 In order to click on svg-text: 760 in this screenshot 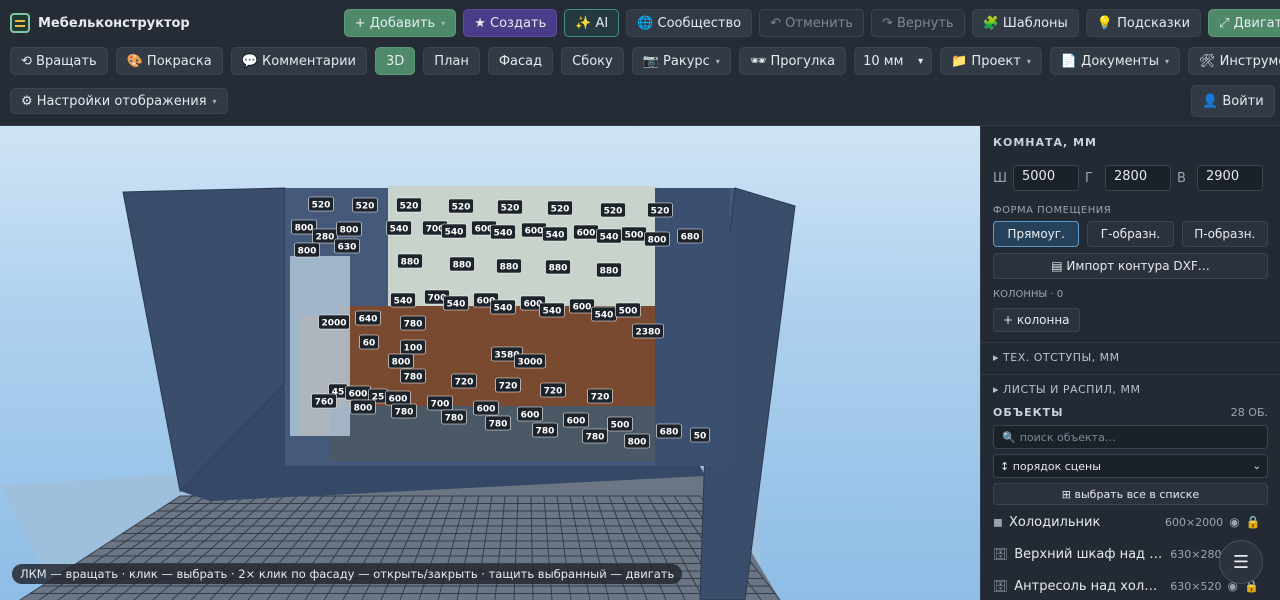, I will do `click(324, 403)`.